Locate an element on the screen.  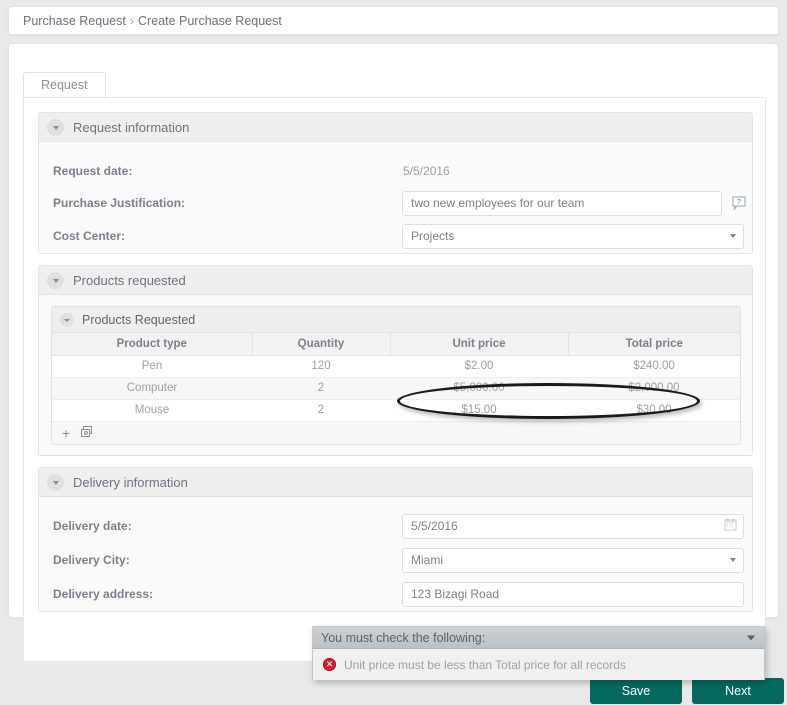
cost-center-label: Cost Center: is located at coordinates (89, 236).